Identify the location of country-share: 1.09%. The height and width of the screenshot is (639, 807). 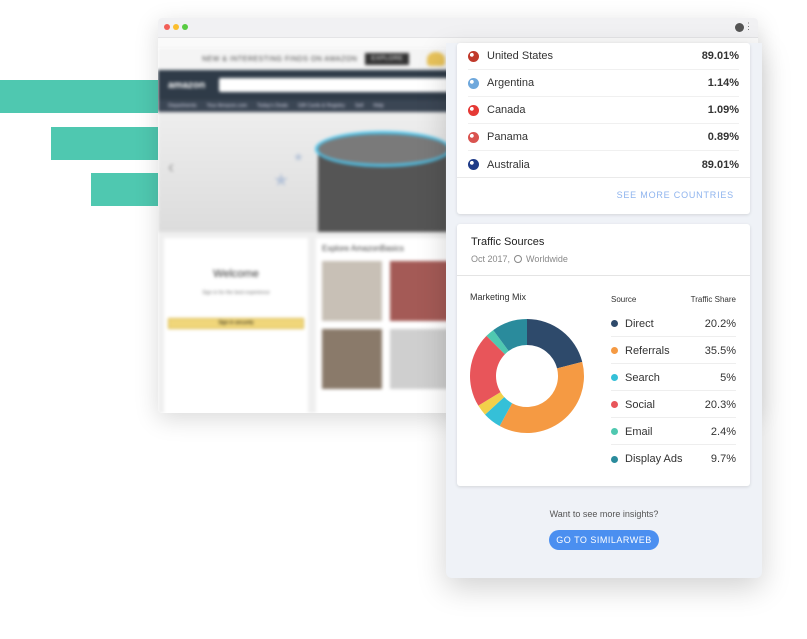
(723, 110).